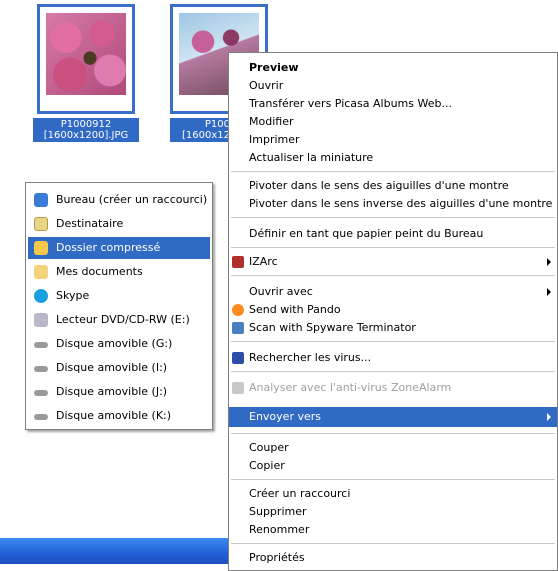  Describe the element at coordinates (350, 387) in the screenshot. I see `menu-item-label: Analyser avec l'anti-virus ZoneAlarm` at that location.